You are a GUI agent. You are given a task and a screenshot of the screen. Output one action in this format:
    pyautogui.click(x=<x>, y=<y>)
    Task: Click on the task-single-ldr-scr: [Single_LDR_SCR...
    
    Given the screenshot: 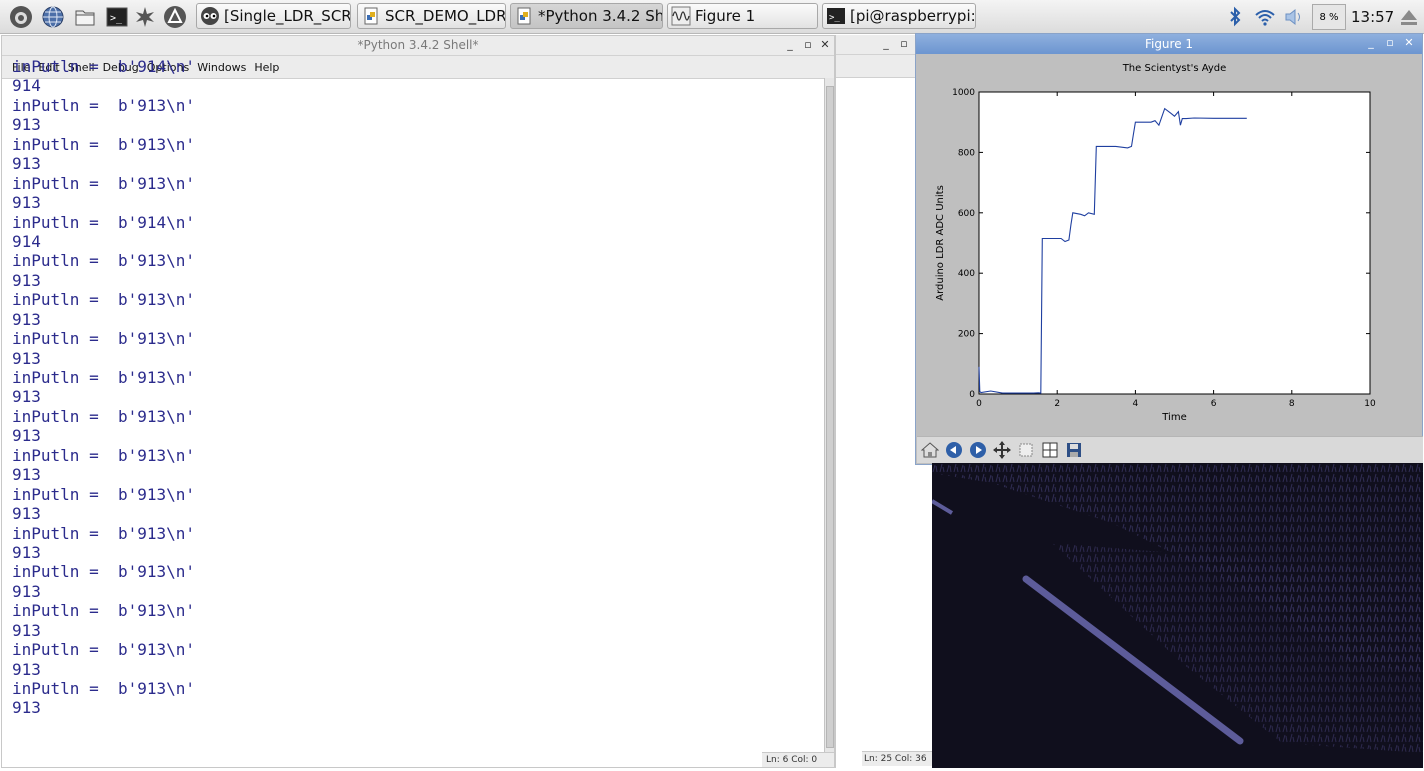 What is the action you would take?
    pyautogui.click(x=273, y=16)
    